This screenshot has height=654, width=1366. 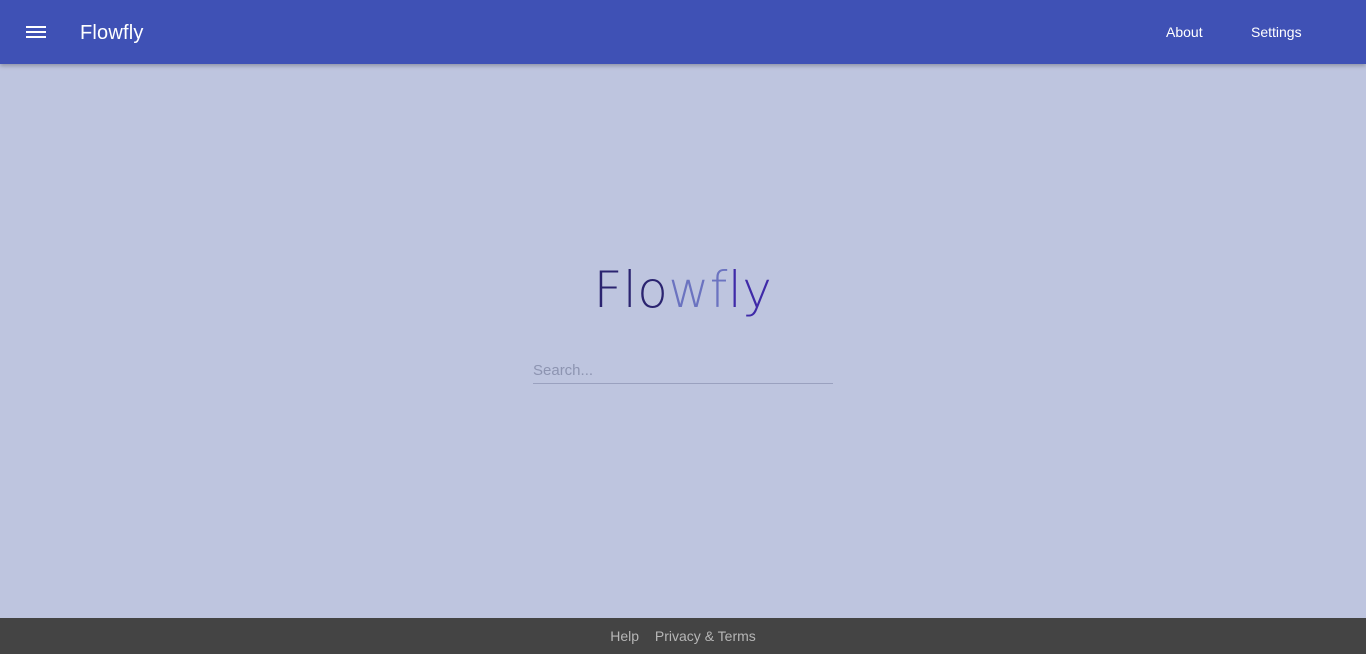 I want to click on search-input, so click(x=683, y=370).